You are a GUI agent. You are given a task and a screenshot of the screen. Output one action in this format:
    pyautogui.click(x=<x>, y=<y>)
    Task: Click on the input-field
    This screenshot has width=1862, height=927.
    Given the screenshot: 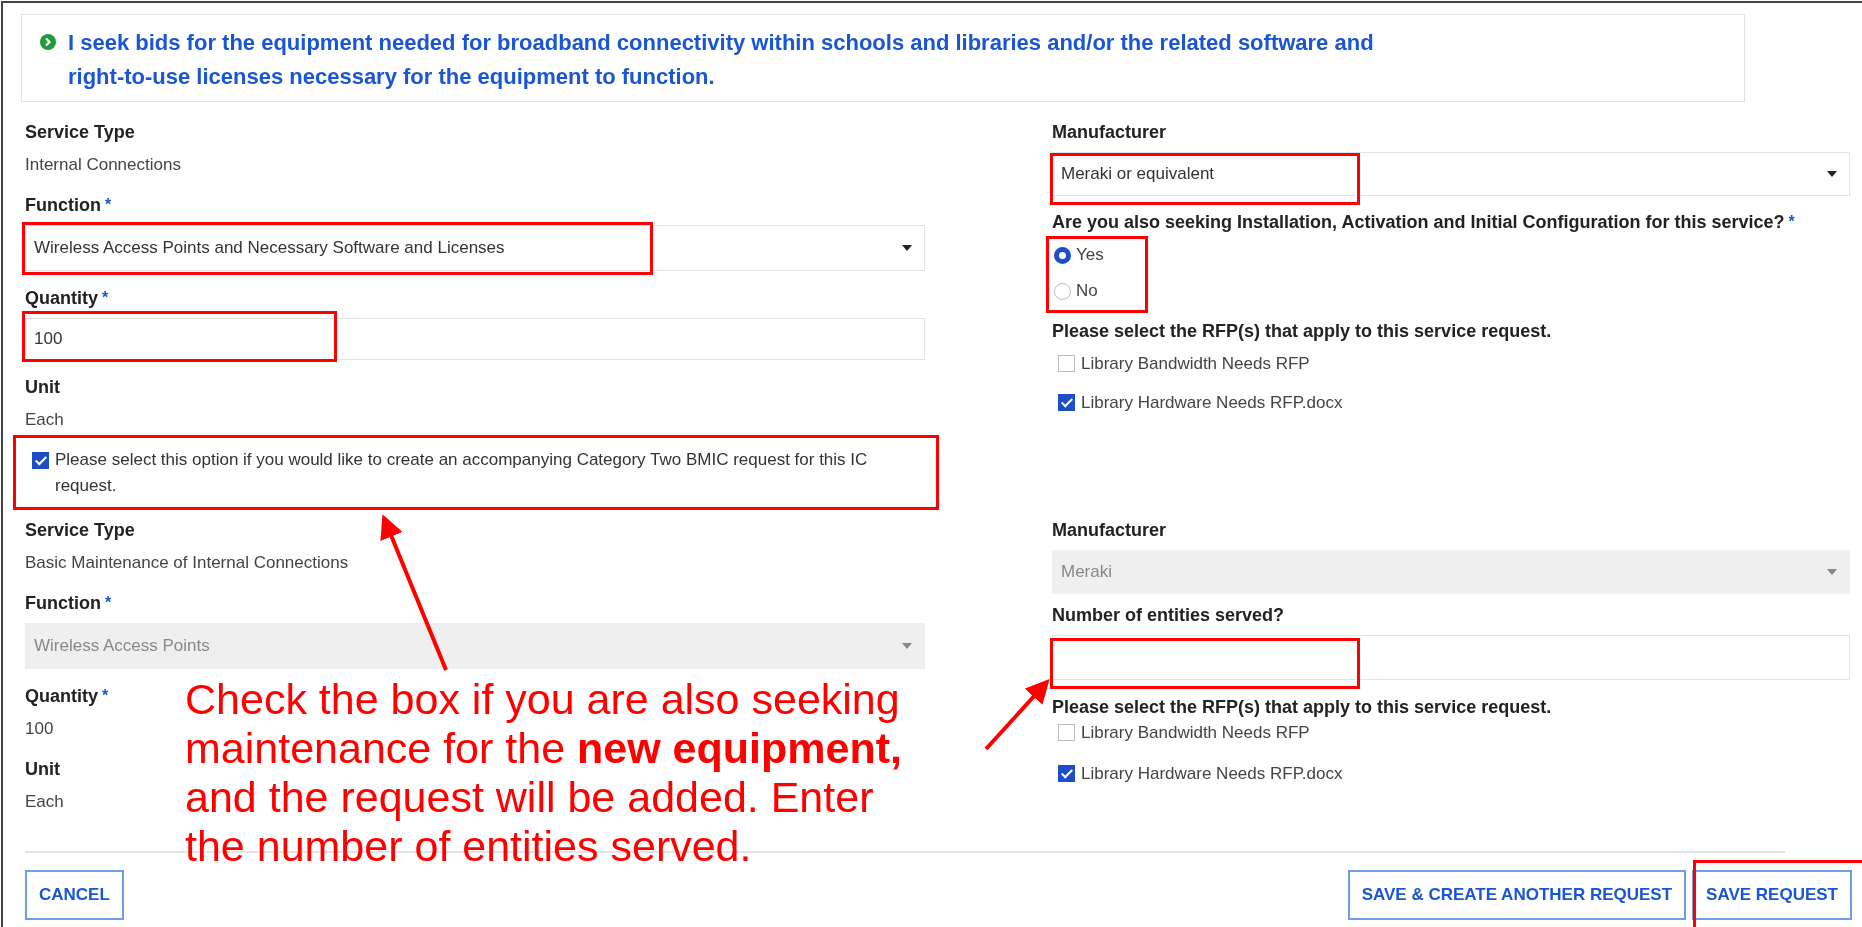 What is the action you would take?
    pyautogui.click(x=1451, y=657)
    